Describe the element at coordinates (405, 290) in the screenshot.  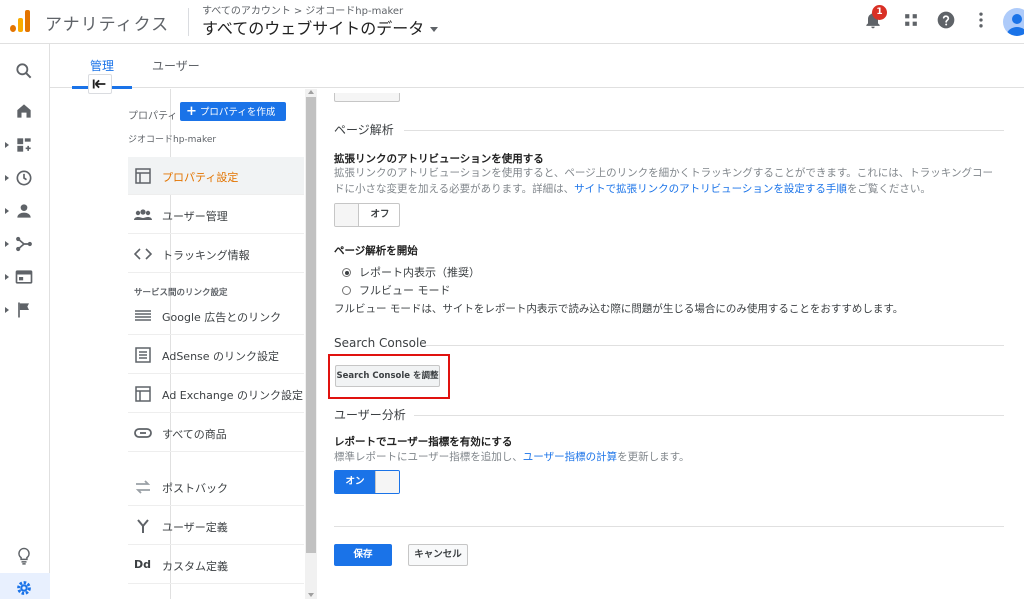
I see `radio-full-label: フルビュー モード` at that location.